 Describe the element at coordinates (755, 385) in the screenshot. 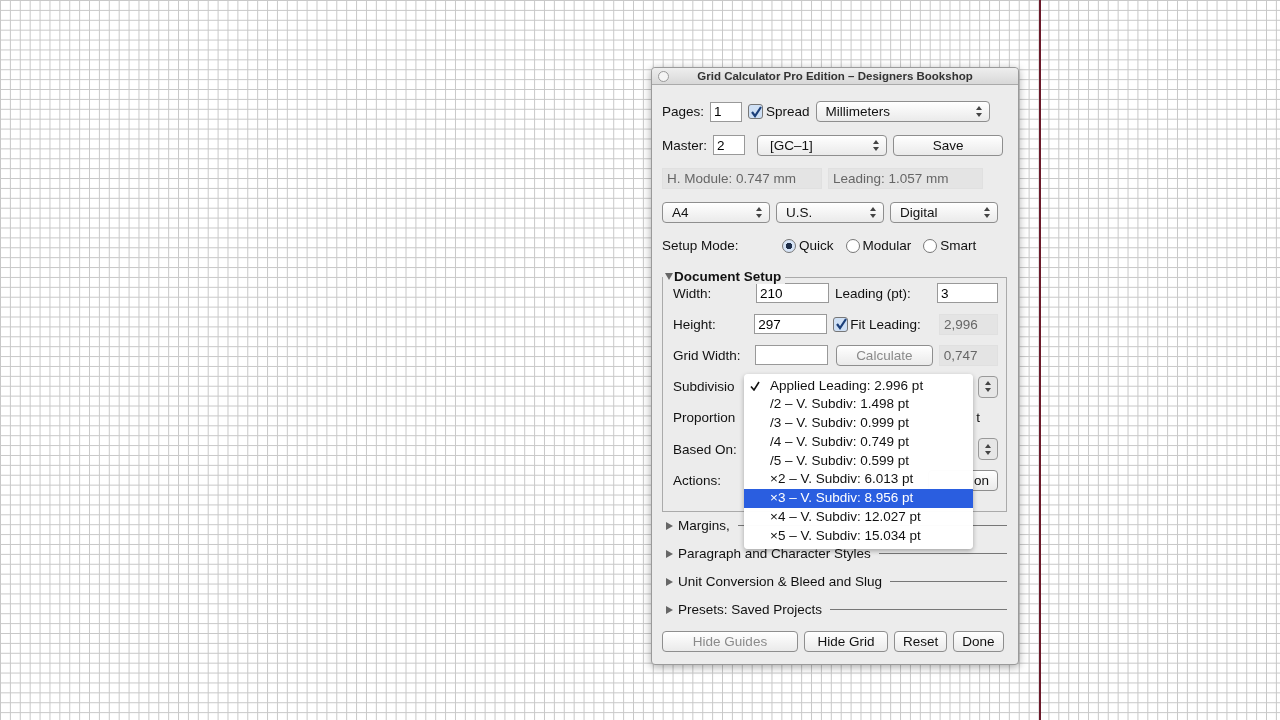

I see `checkmark-icon` at that location.